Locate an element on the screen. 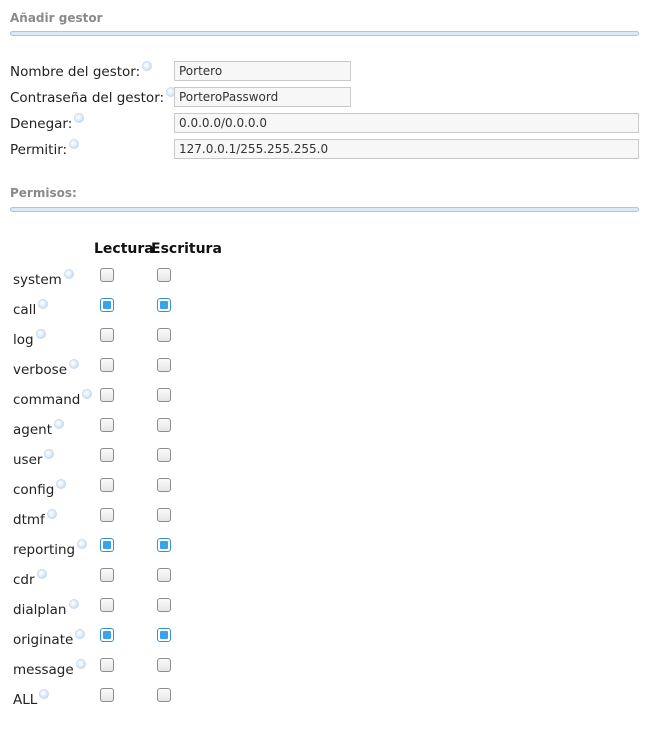 The image size is (649, 740). permissions-section-title: Permisos: is located at coordinates (43, 193).